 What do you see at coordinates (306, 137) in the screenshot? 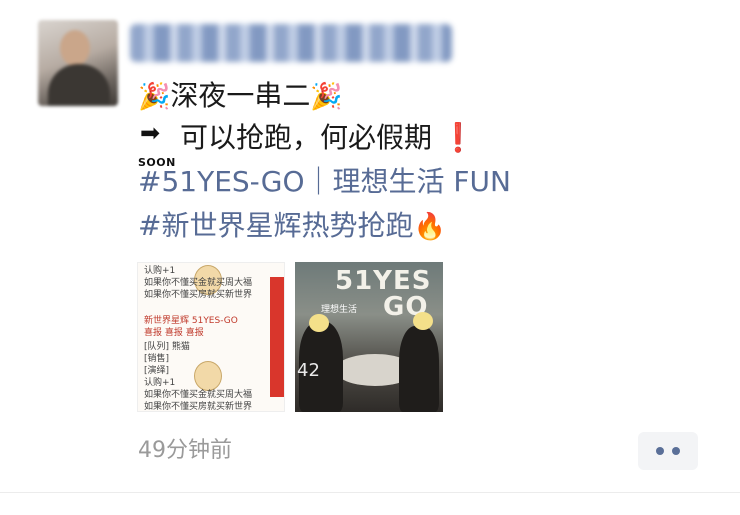
I see `post-soon-text: 可以抢跑，何必假期` at bounding box center [306, 137].